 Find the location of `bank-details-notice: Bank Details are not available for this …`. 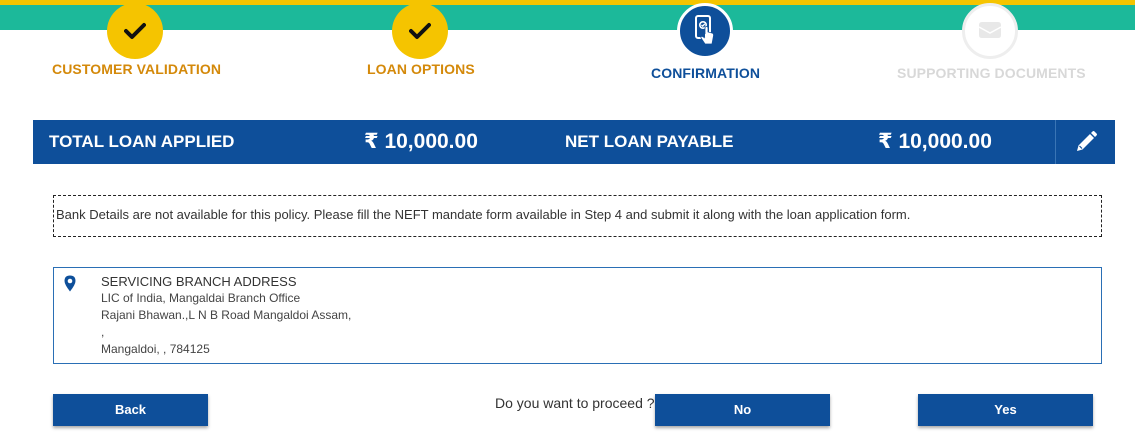

bank-details-notice: Bank Details are not available for this … is located at coordinates (577, 216).